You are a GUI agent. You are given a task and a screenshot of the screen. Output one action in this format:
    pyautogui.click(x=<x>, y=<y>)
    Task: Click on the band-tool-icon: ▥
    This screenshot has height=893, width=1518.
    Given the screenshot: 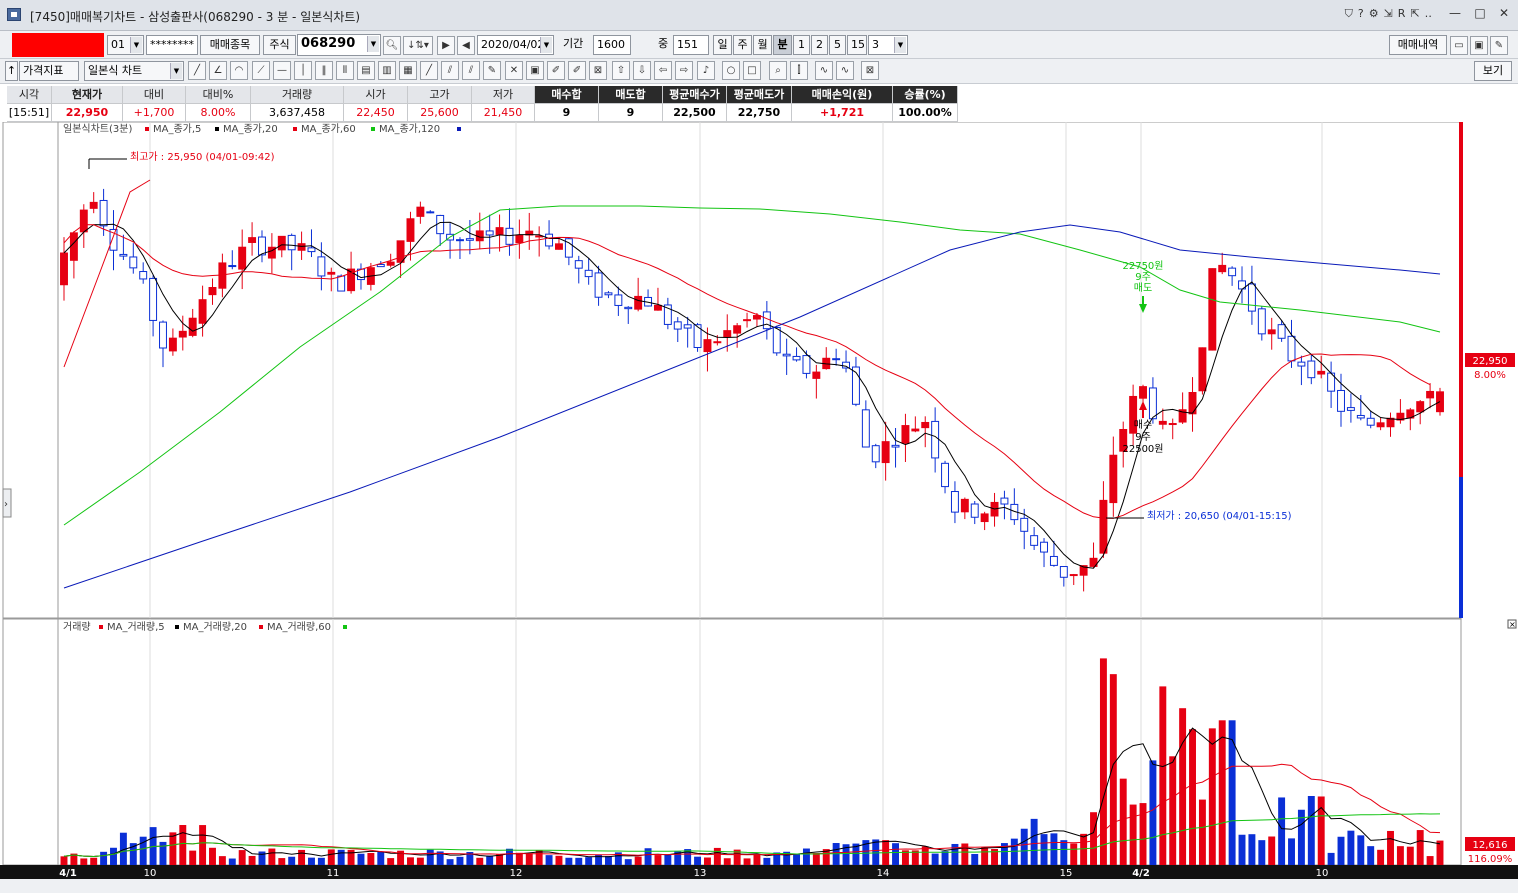 What is the action you would take?
    pyautogui.click(x=387, y=70)
    